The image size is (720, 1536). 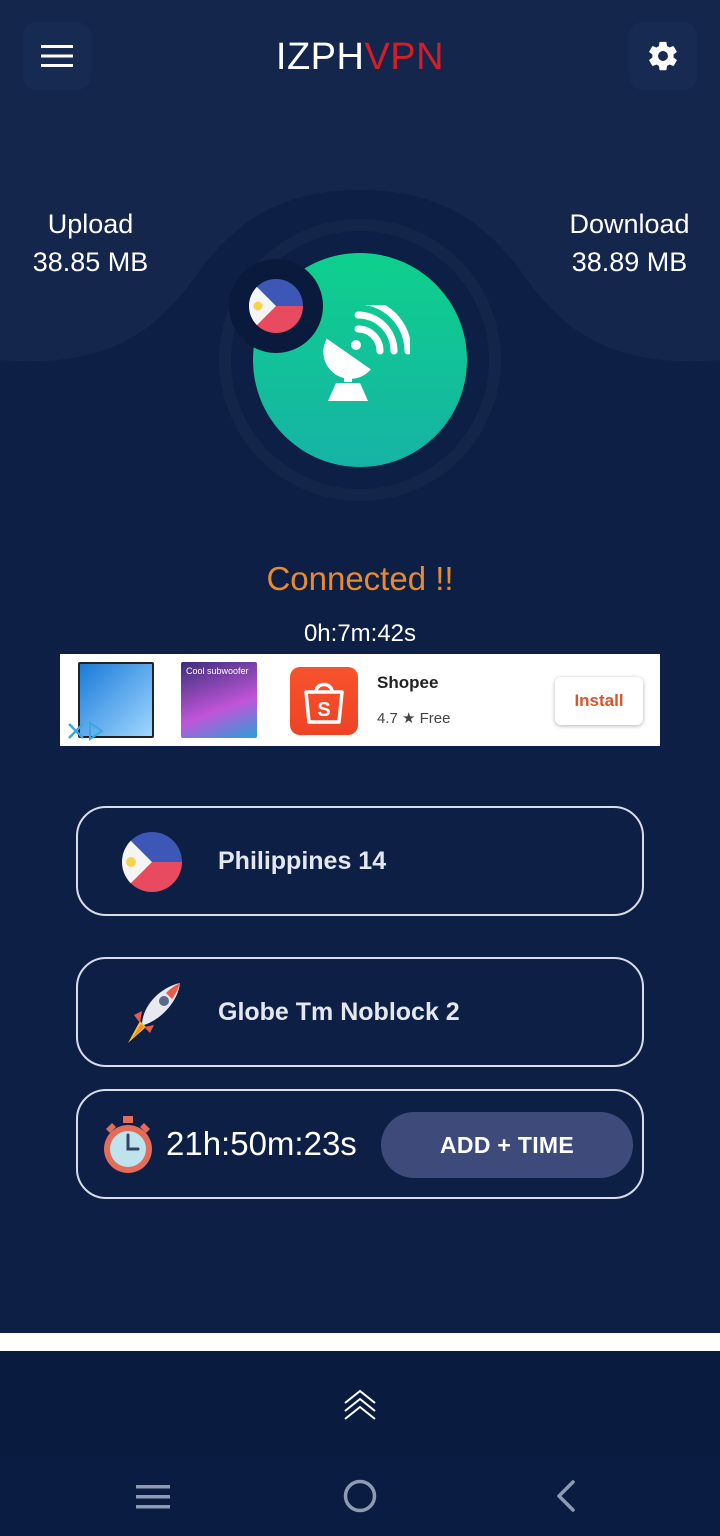 I want to click on server-selector: Philippines 14, so click(x=360, y=861).